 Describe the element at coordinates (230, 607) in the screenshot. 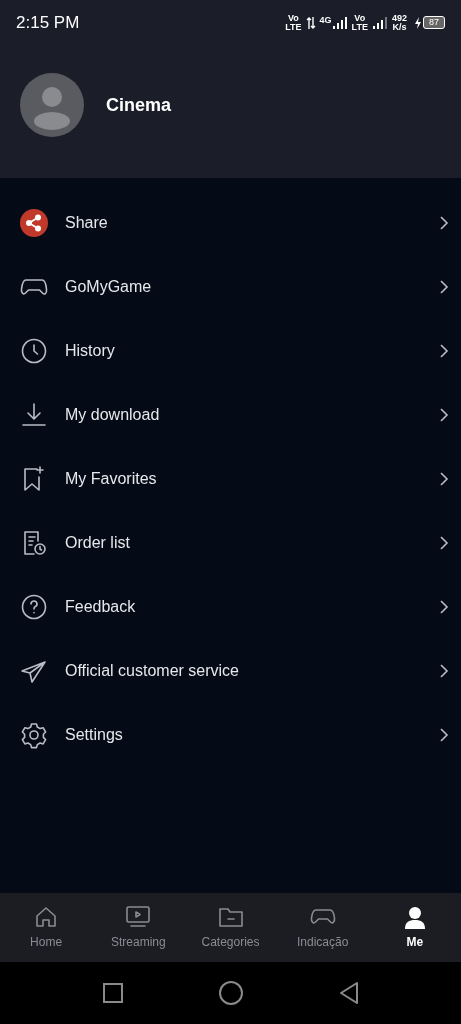

I see `menu-item: Feedback` at that location.